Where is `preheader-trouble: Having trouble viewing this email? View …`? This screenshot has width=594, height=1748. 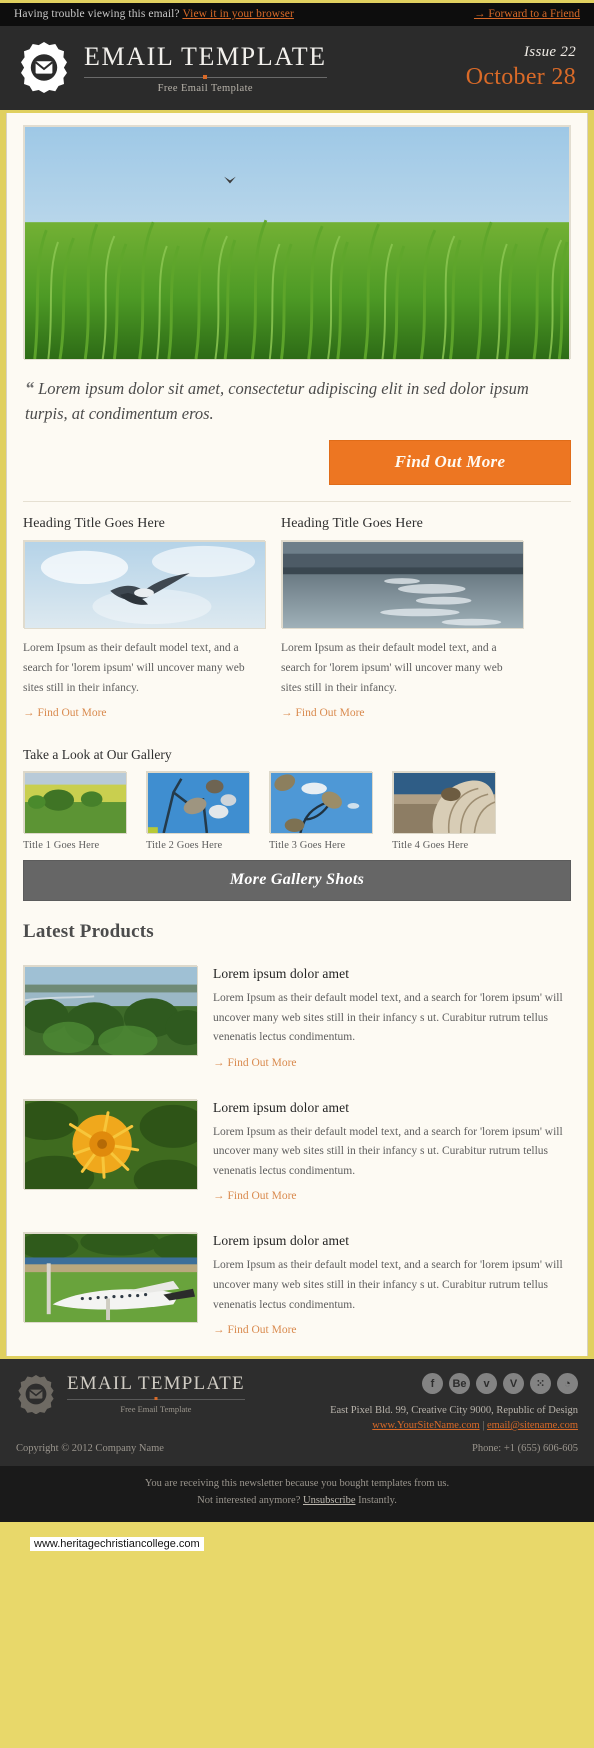
preheader-trouble: Having trouble viewing this email? View … is located at coordinates (154, 14).